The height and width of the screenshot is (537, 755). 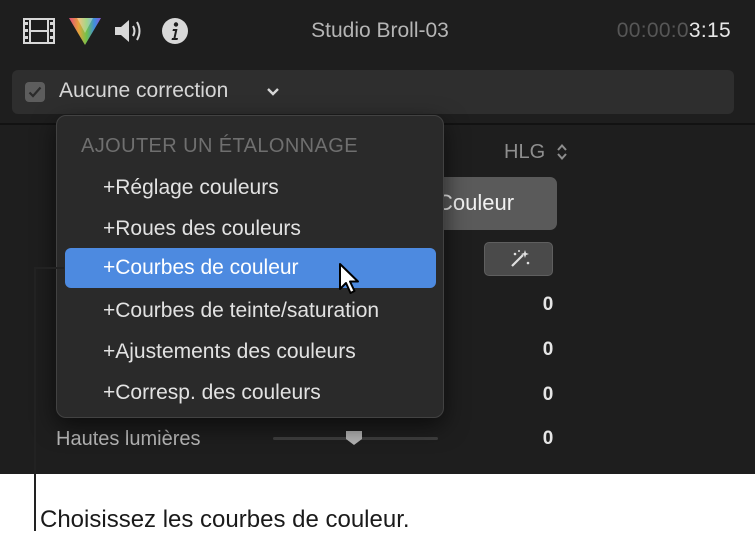 What do you see at coordinates (212, 392) in the screenshot?
I see `menu-item-label: +Corresp. des couleurs` at bounding box center [212, 392].